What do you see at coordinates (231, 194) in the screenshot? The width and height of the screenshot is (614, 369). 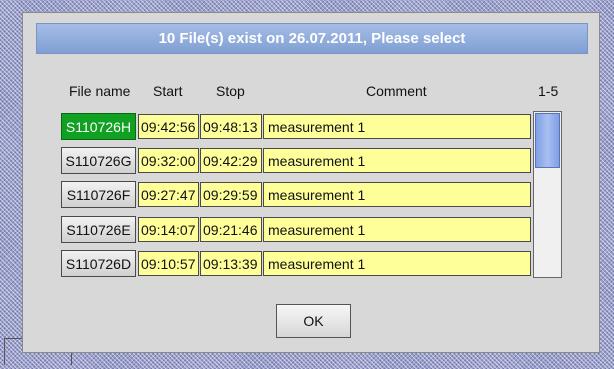 I see `stop-time-cell: 09:29:59` at bounding box center [231, 194].